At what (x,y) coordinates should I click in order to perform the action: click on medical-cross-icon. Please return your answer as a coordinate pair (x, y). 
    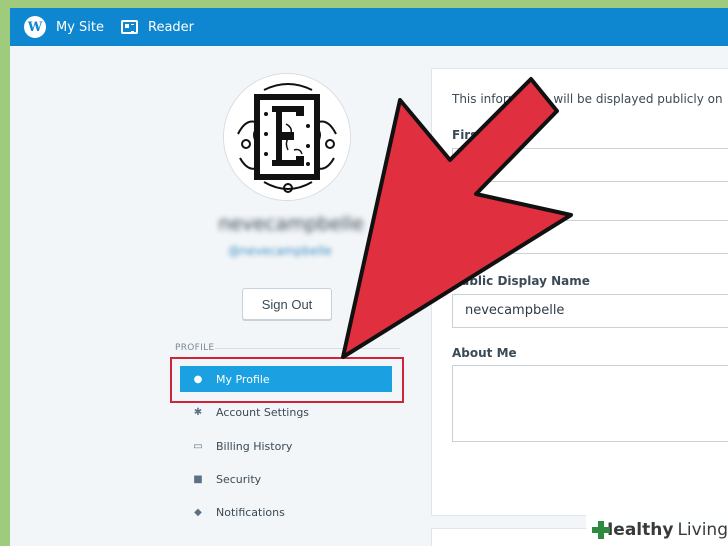
    Looking at the image, I should click on (601, 530).